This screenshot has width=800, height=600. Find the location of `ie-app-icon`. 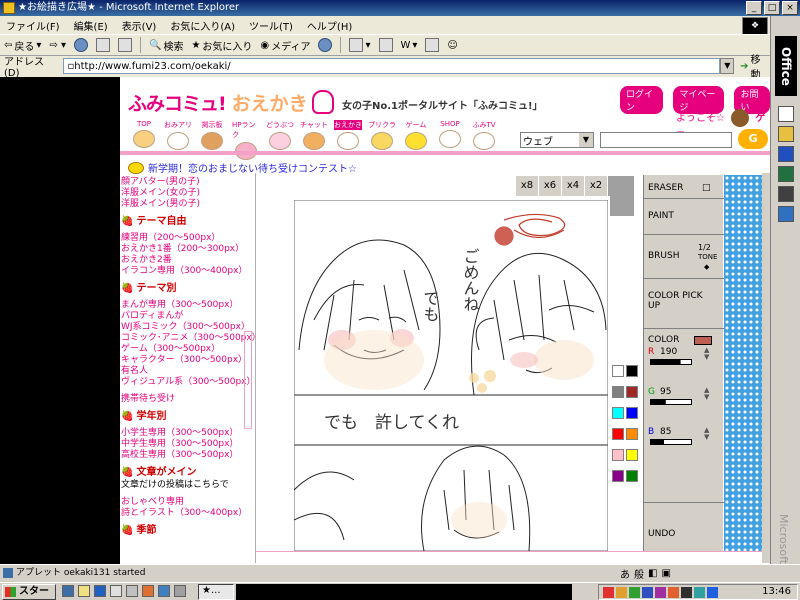

ie-app-icon is located at coordinates (786, 214).